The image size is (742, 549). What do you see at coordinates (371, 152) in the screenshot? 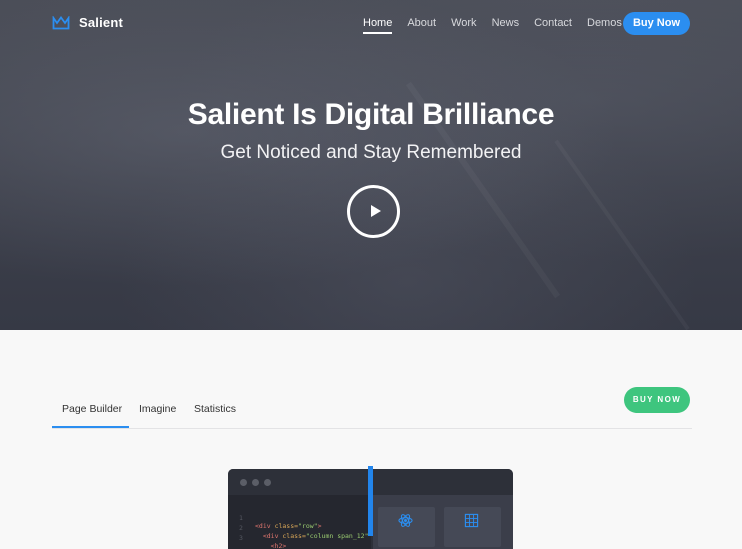
I see `hero-subtitle: Get Noticed and Stay Remembered` at bounding box center [371, 152].